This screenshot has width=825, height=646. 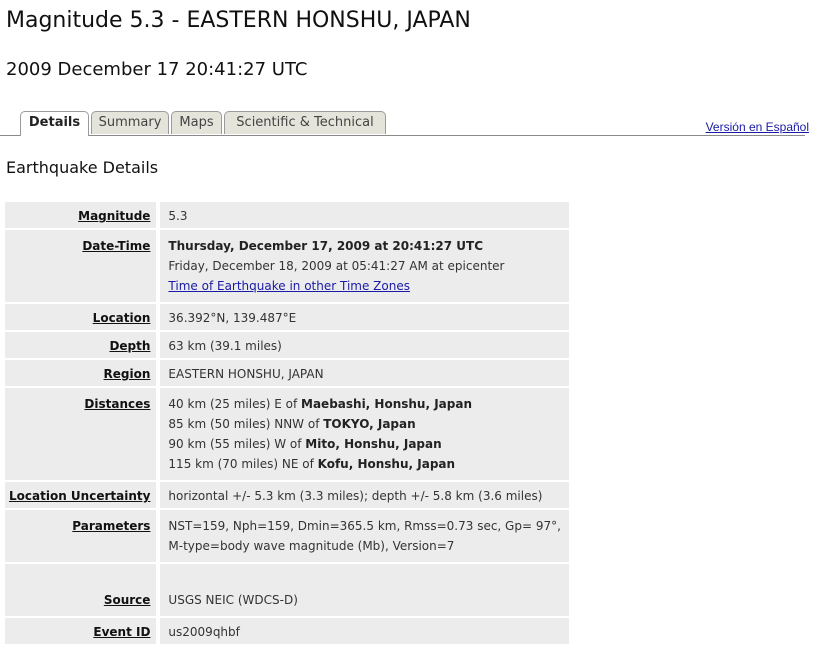 What do you see at coordinates (83, 317) in the screenshot?
I see `location-label: Location` at bounding box center [83, 317].